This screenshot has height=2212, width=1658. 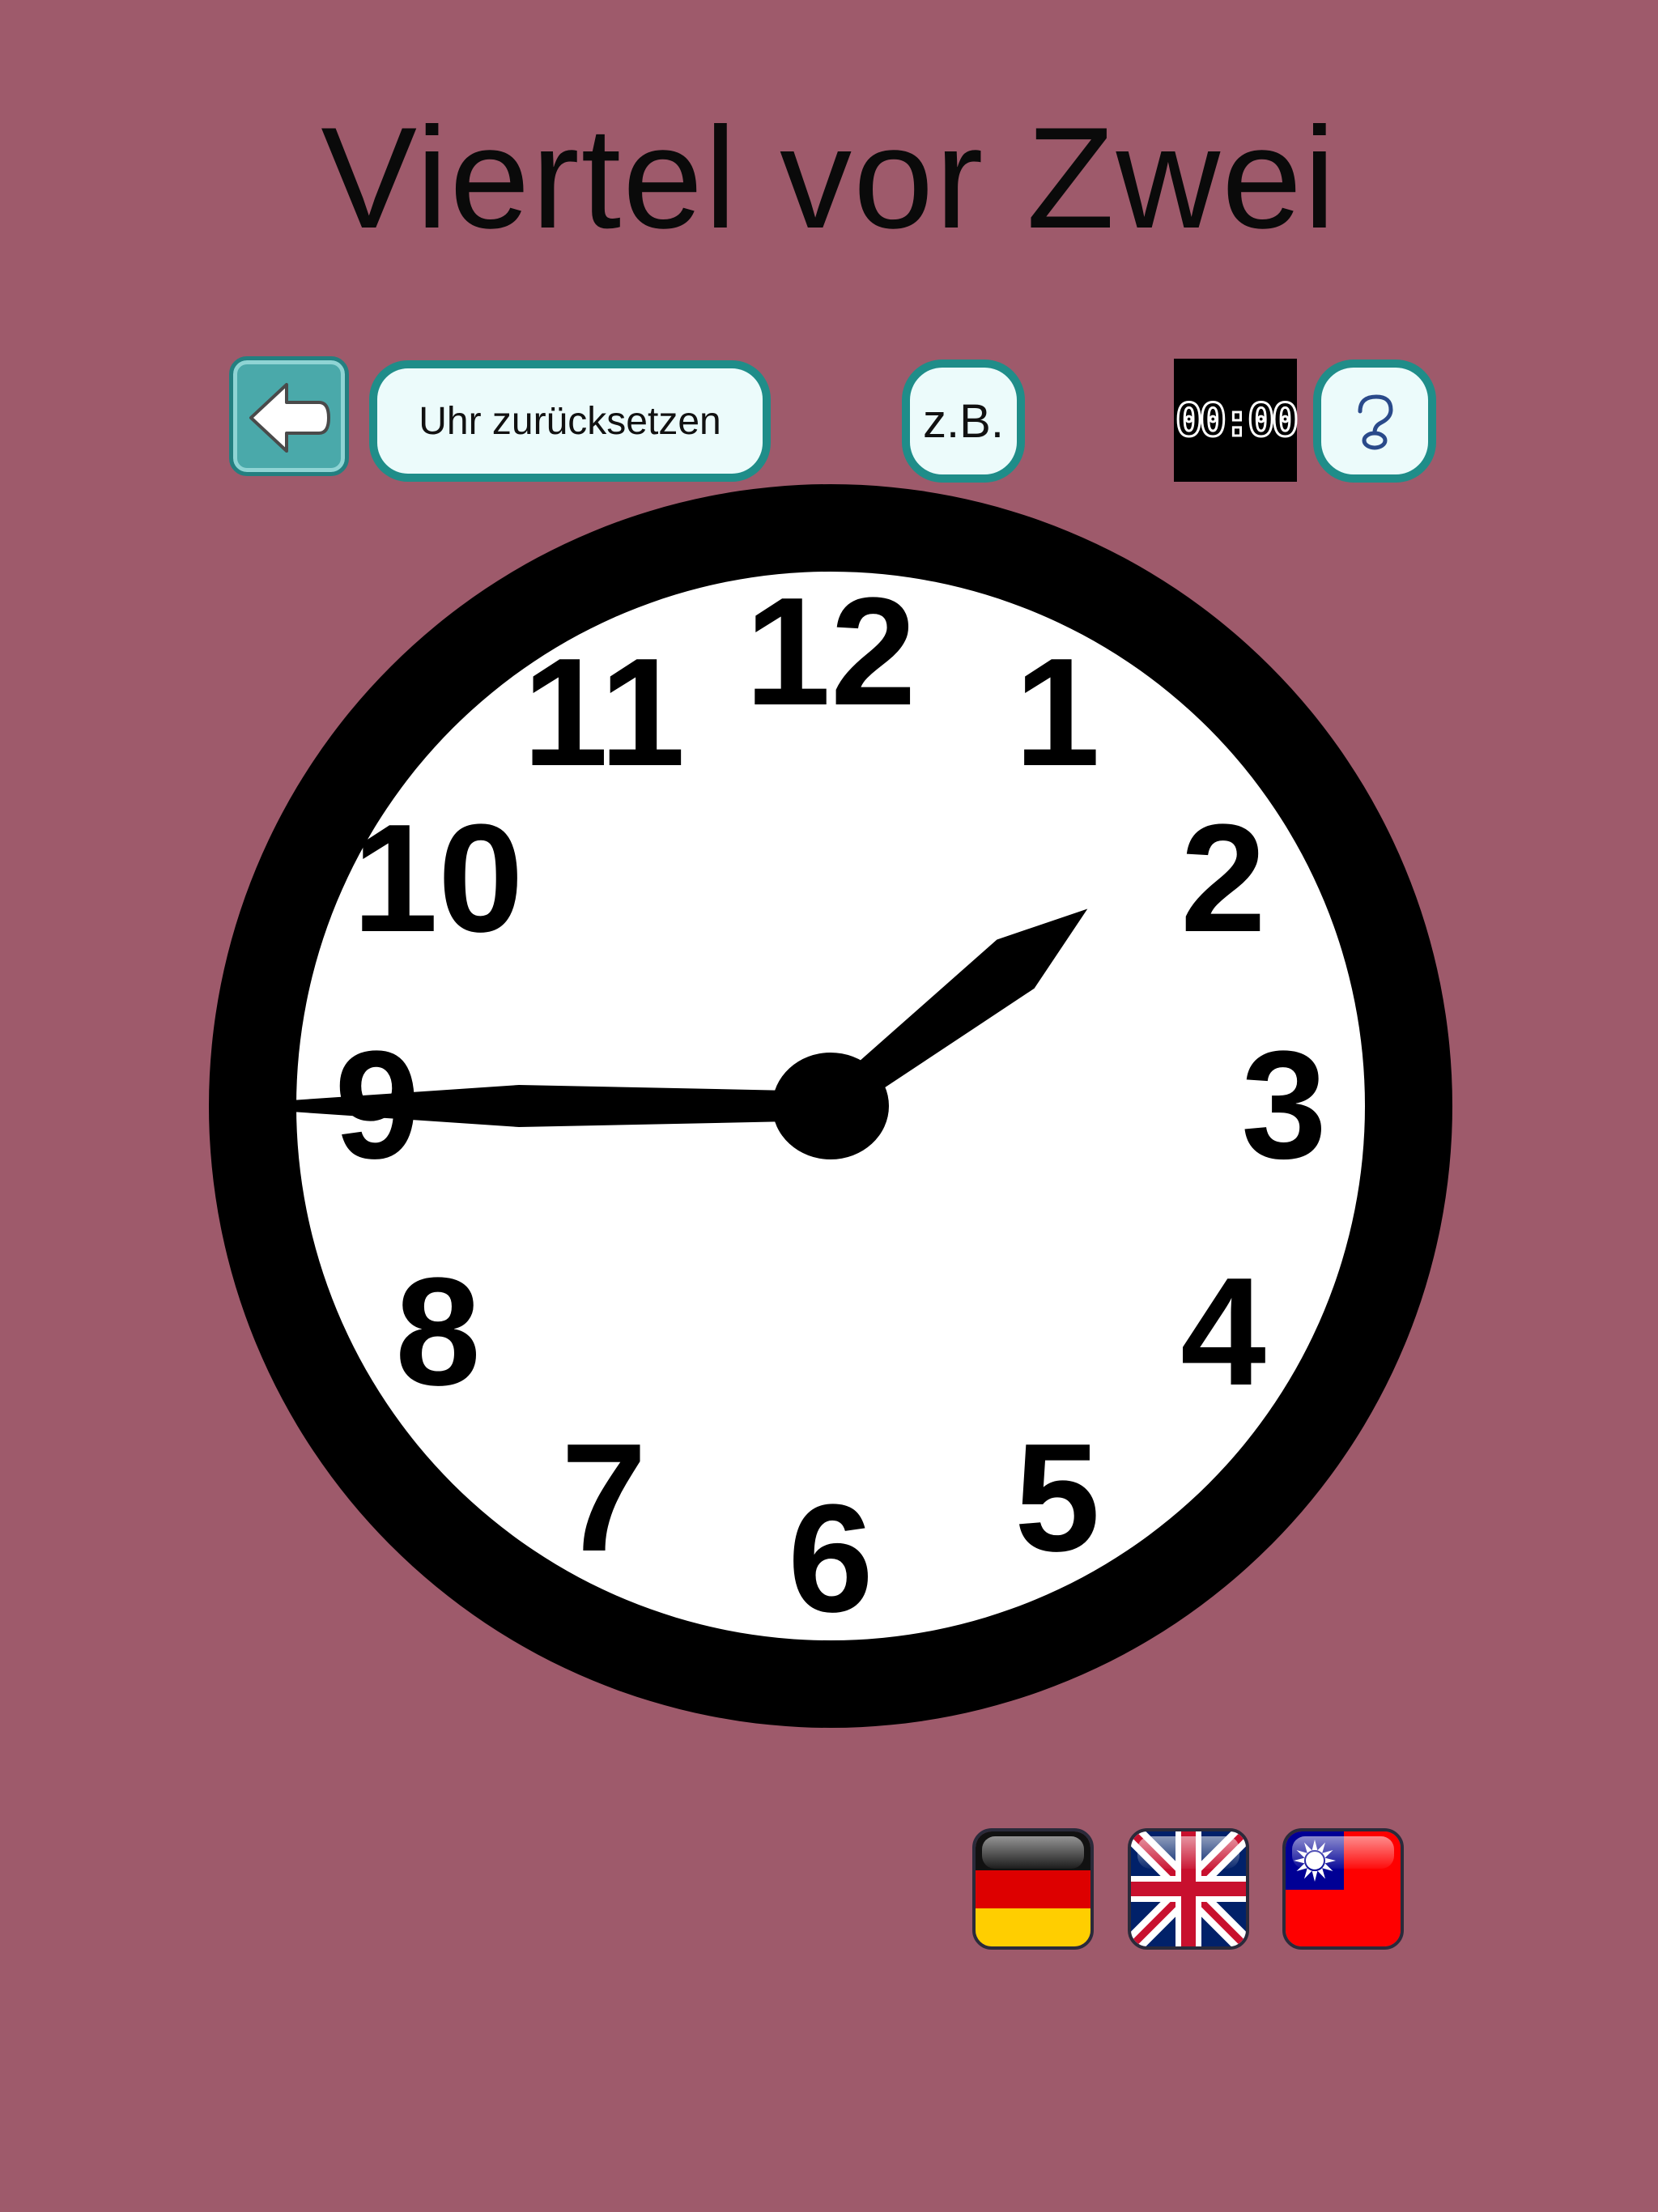 I want to click on clock-center-pin, so click(x=830, y=1106).